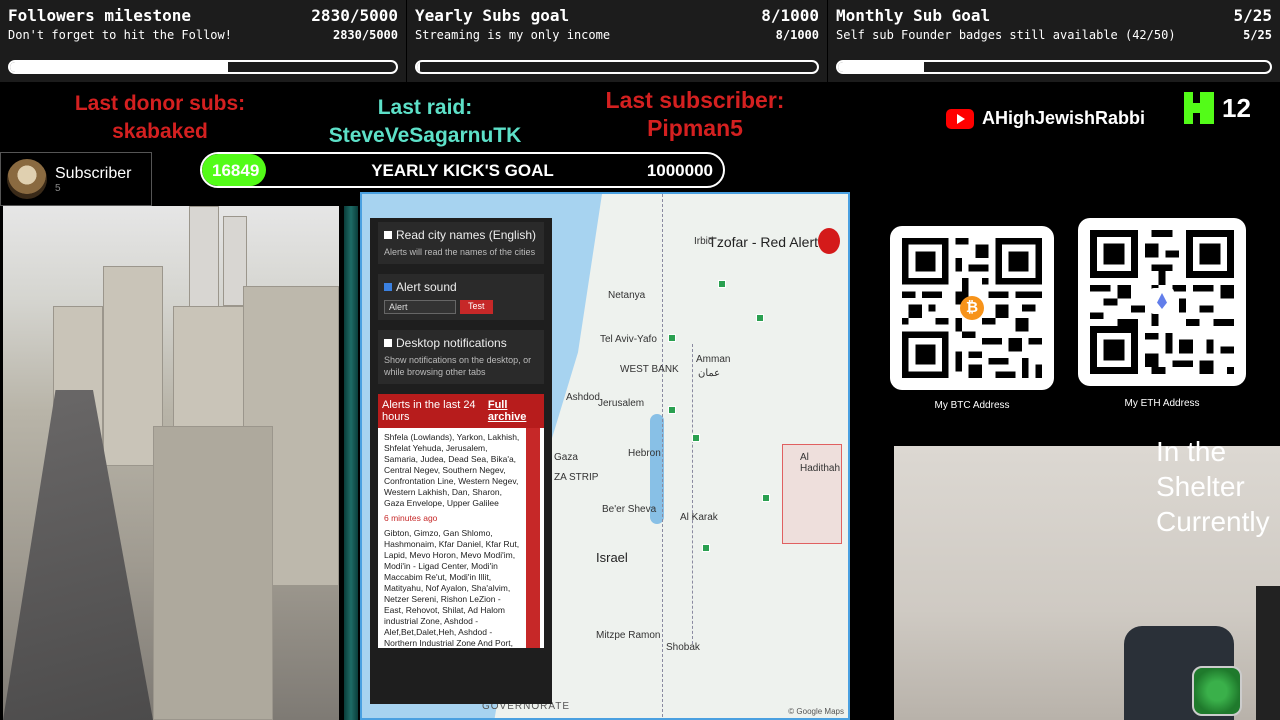  I want to click on goal-sub-count: 5/25, so click(1257, 35).